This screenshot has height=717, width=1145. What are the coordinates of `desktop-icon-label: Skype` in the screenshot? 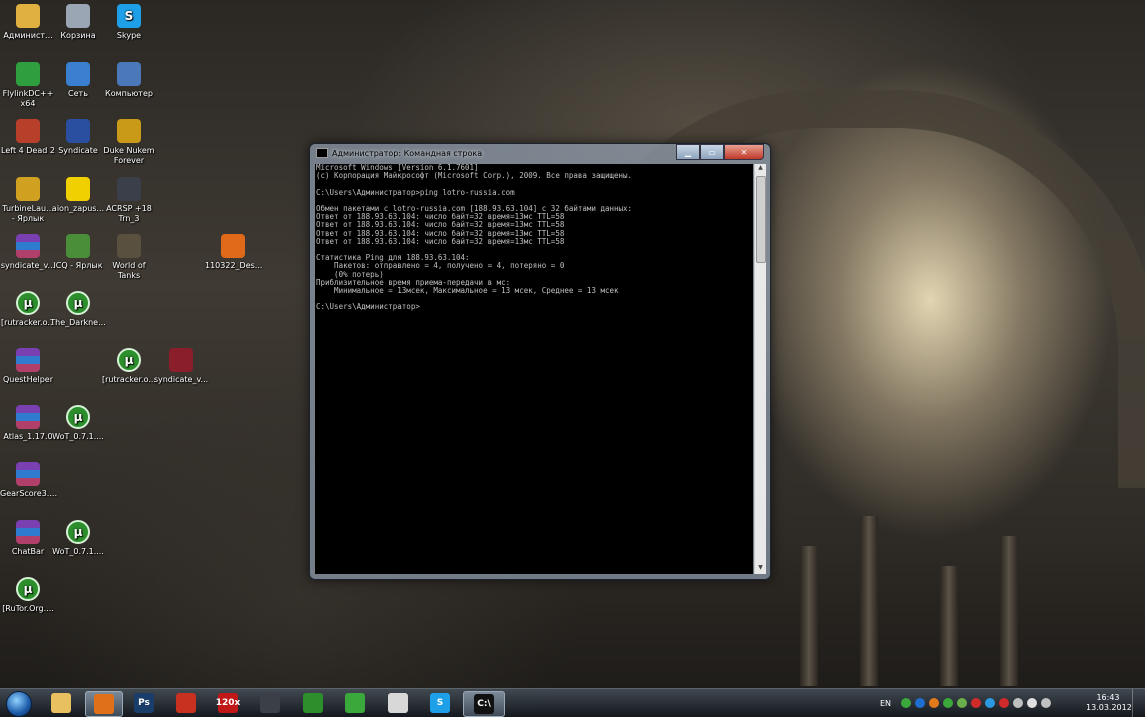 It's located at (129, 35).